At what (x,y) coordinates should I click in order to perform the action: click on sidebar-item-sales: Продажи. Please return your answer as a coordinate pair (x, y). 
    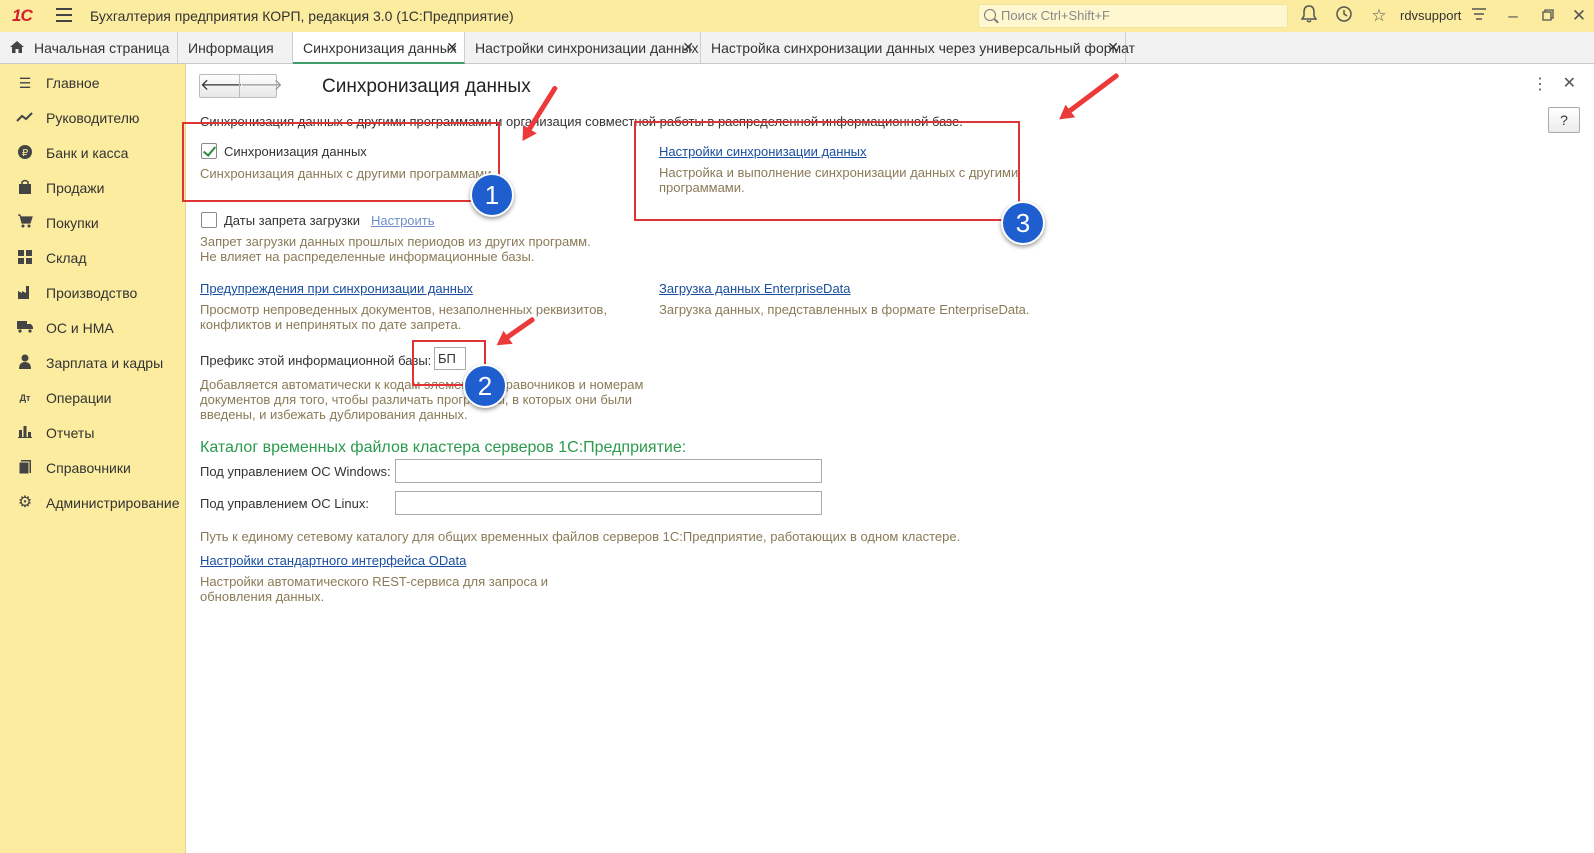
    Looking at the image, I should click on (93, 188).